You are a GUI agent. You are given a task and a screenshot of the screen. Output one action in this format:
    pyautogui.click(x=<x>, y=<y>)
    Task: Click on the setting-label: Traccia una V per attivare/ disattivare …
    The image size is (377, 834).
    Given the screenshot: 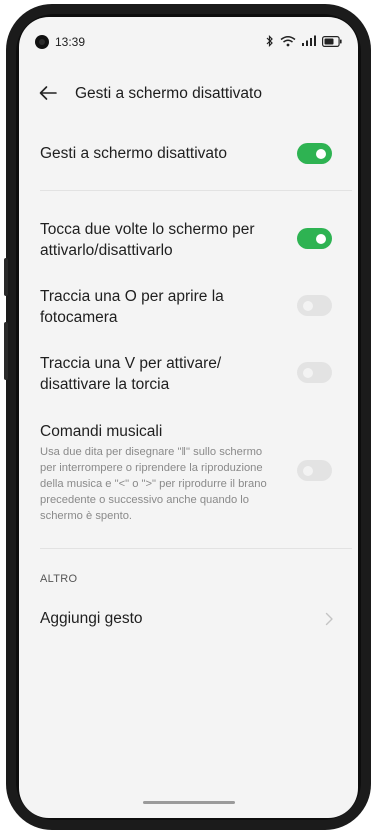 What is the action you would take?
    pyautogui.click(x=131, y=374)
    